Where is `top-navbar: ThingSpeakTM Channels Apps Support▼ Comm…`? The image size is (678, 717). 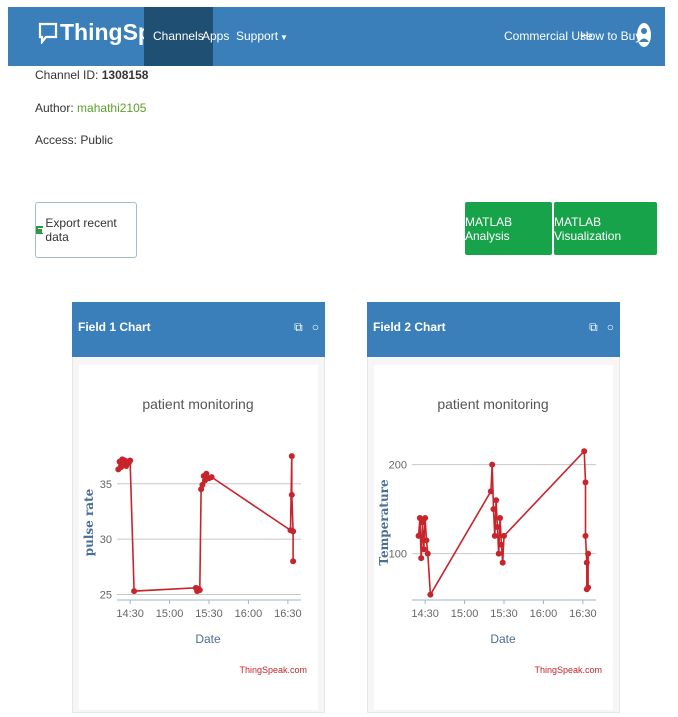 top-navbar: ThingSpeakTM Channels Apps Support▼ Comm… is located at coordinates (336, 36).